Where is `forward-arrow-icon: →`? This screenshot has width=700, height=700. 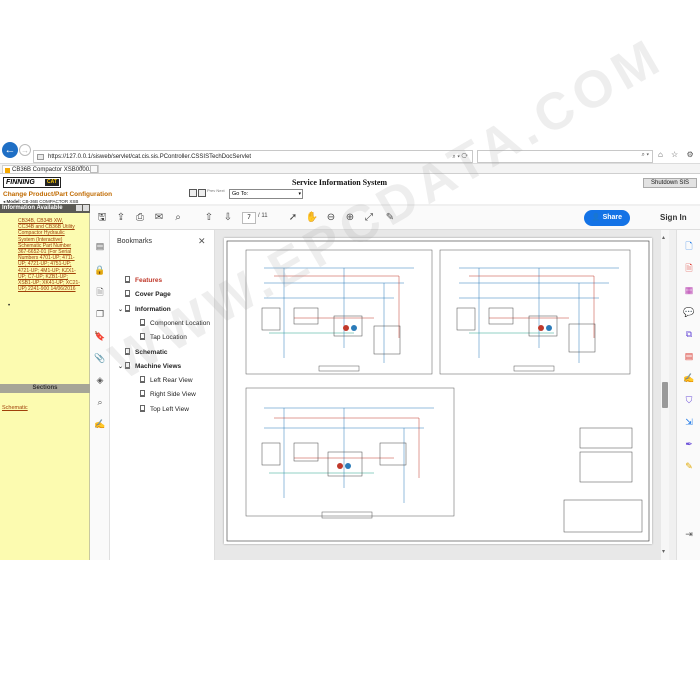
forward-arrow-icon: → is located at coordinates (25, 150).